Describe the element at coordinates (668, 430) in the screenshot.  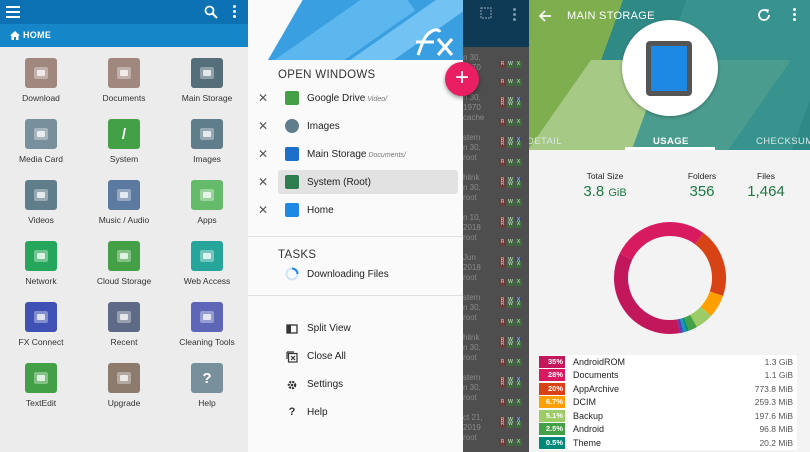
I see `legend-row-android: 2.5% Android 96.8 MiB` at that location.